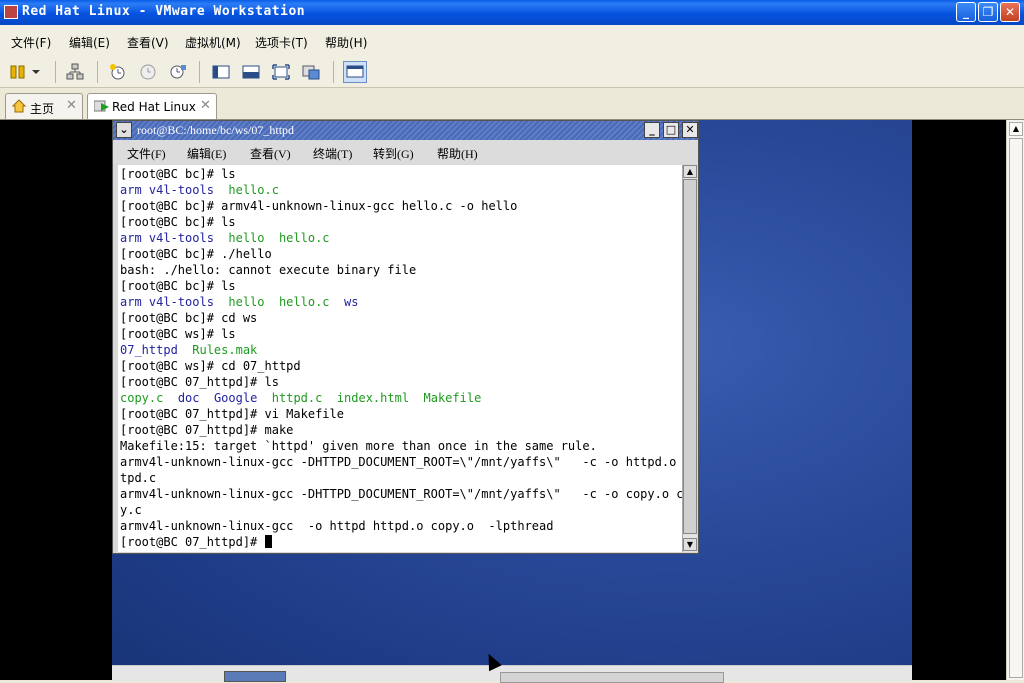  Describe the element at coordinates (138, 478) in the screenshot. I see `terminal-text-segment: tpd.c` at that location.